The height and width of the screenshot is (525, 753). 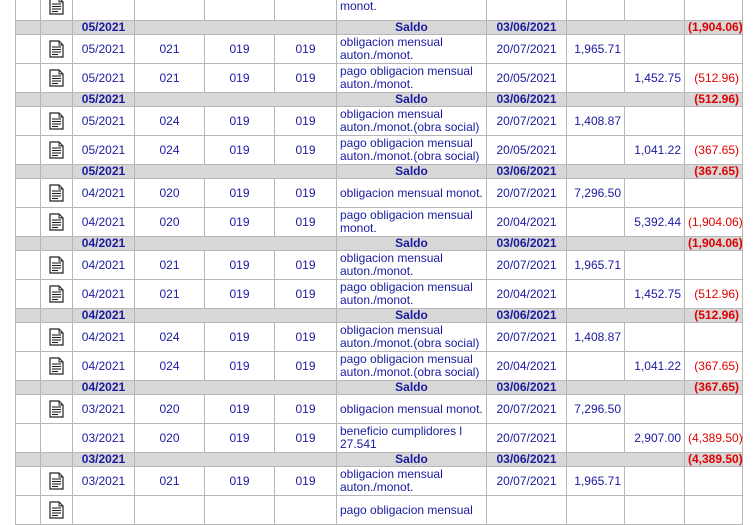 What do you see at coordinates (379, 510) in the screenshot?
I see `table-row: pago obligacion mensual` at bounding box center [379, 510].